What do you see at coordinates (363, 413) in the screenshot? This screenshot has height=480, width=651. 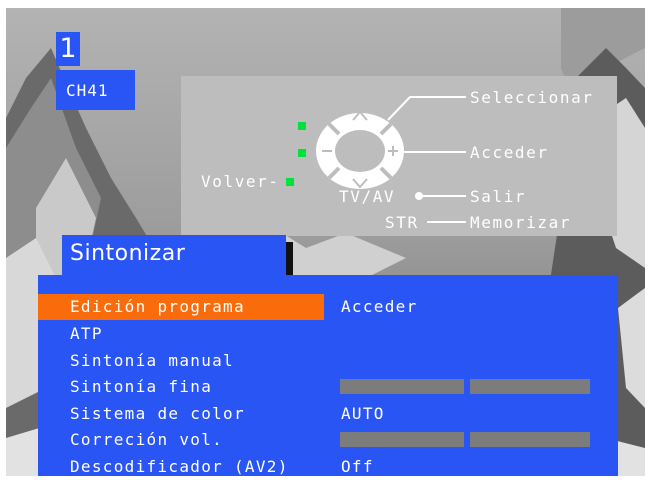 I see `menu-item-value: AUTO` at bounding box center [363, 413].